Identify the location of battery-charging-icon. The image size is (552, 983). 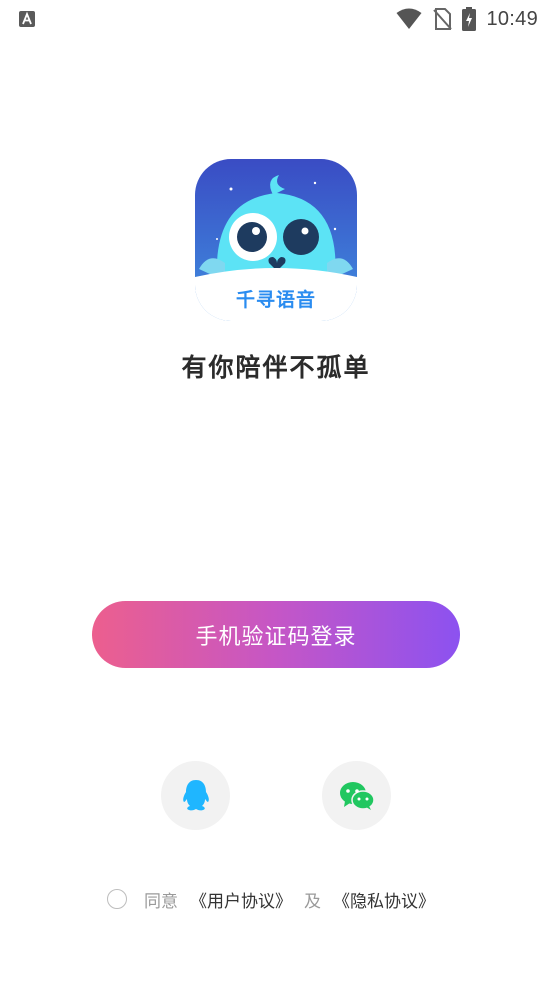
(469, 19).